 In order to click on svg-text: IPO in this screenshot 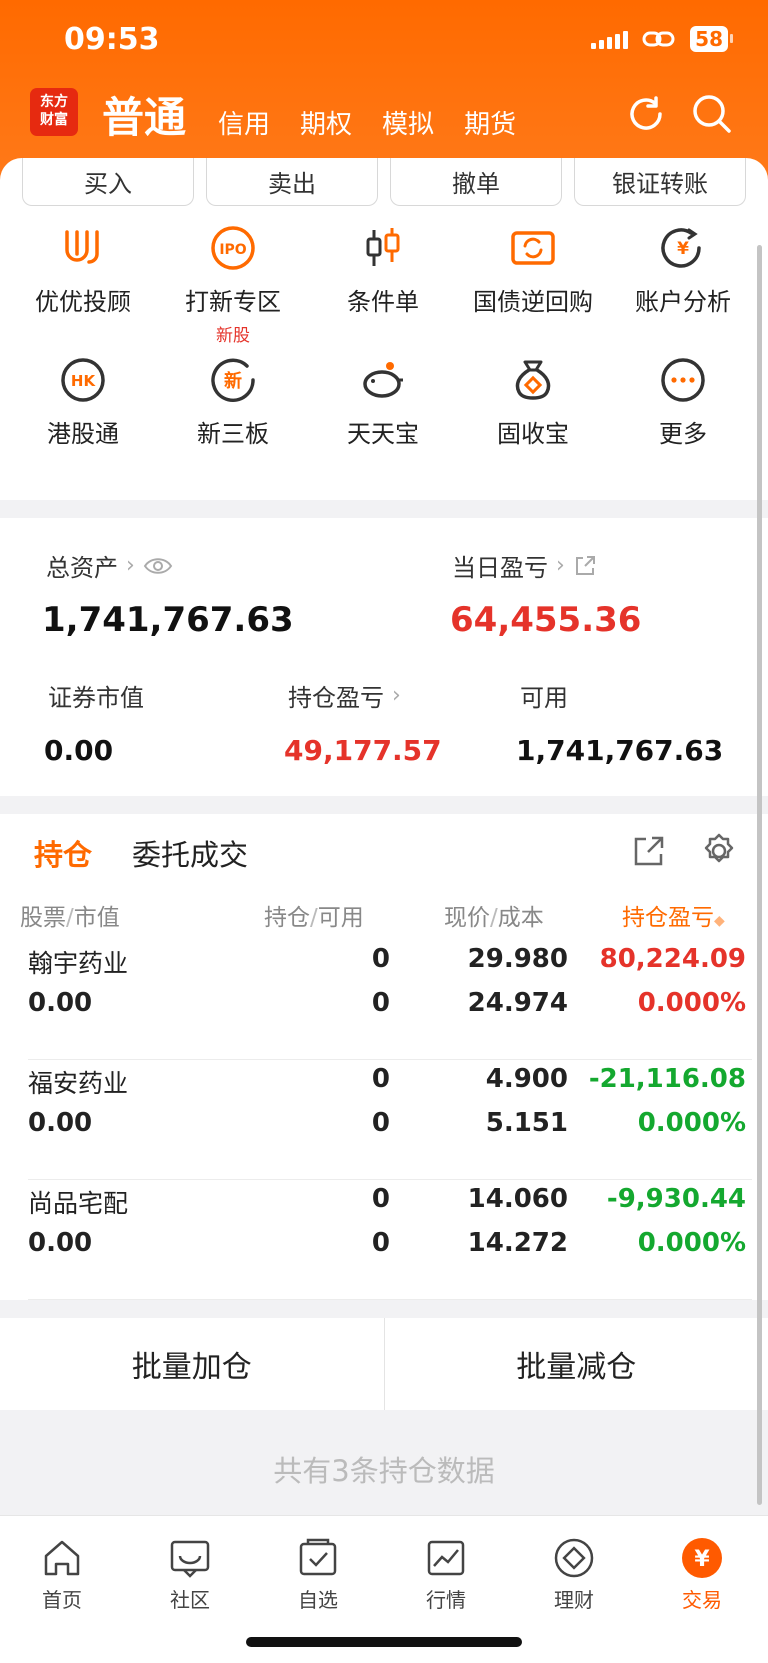, I will do `click(232, 250)`.